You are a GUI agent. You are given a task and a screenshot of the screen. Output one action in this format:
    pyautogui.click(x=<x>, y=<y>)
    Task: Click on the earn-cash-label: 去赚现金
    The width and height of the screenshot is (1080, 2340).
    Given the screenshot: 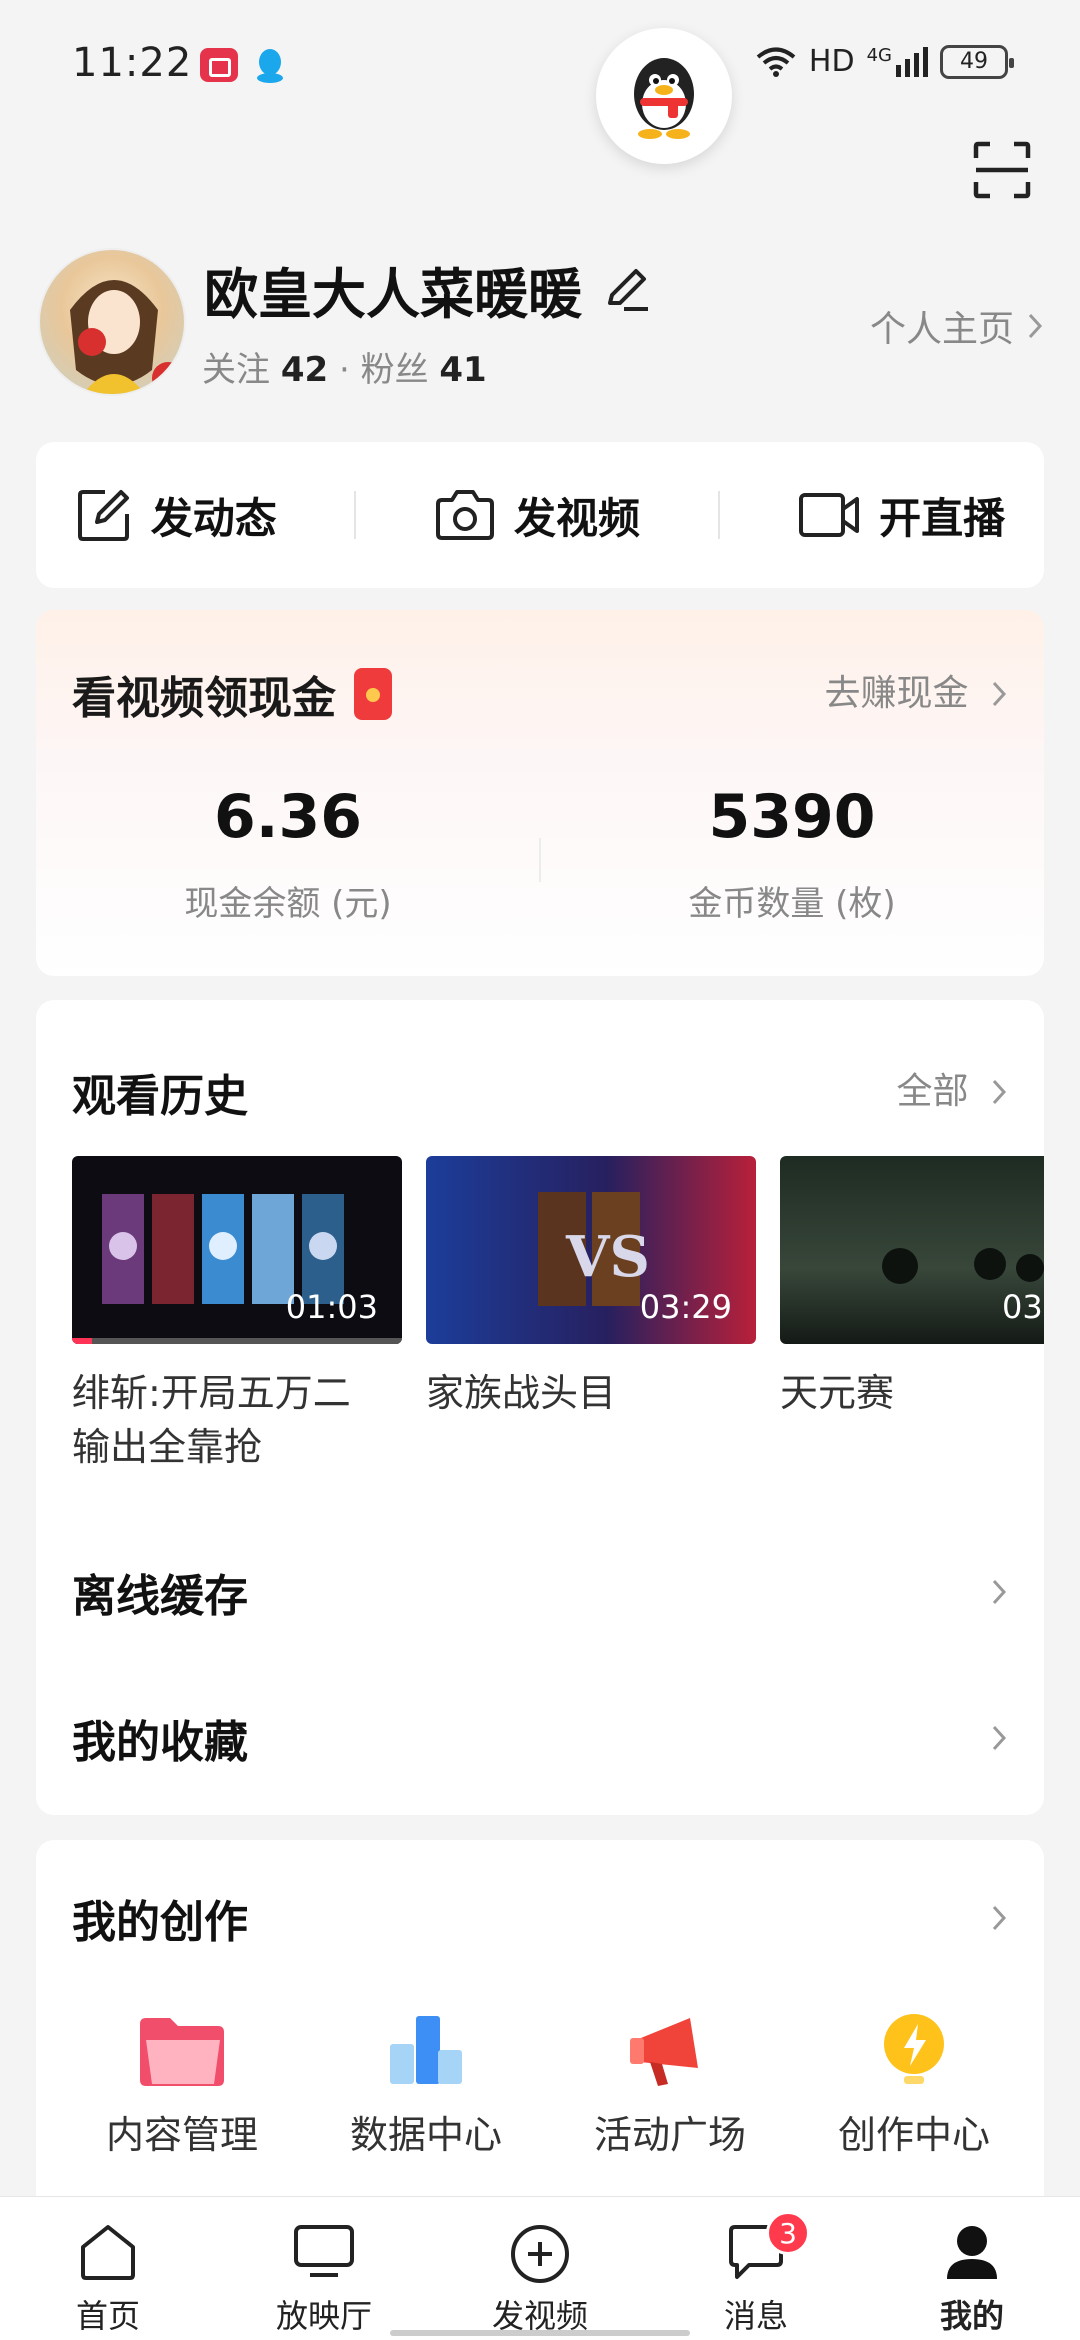 What is the action you would take?
    pyautogui.click(x=896, y=693)
    